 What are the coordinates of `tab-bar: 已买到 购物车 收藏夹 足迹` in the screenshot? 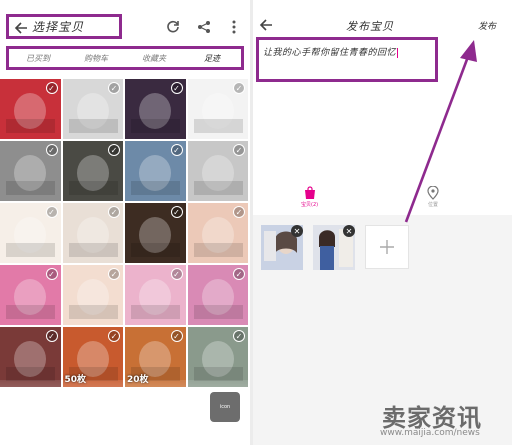 It's located at (125, 58).